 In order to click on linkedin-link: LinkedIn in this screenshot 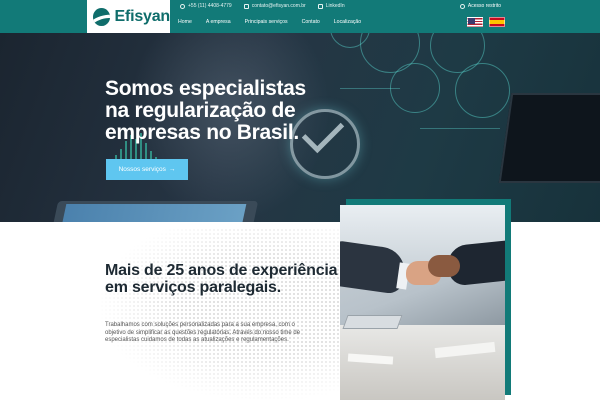, I will do `click(331, 6)`.